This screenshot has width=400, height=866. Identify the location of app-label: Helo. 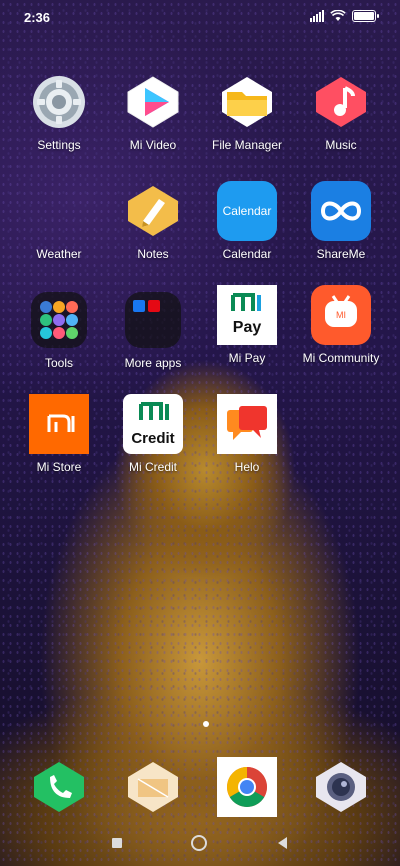
(247, 467).